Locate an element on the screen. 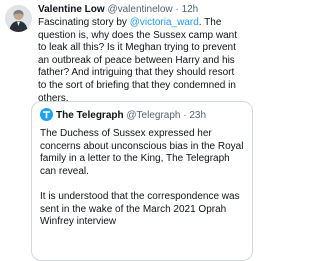  quoted-tweet-header: The Telegraph @Telegraph · 23h is located at coordinates (123, 115).